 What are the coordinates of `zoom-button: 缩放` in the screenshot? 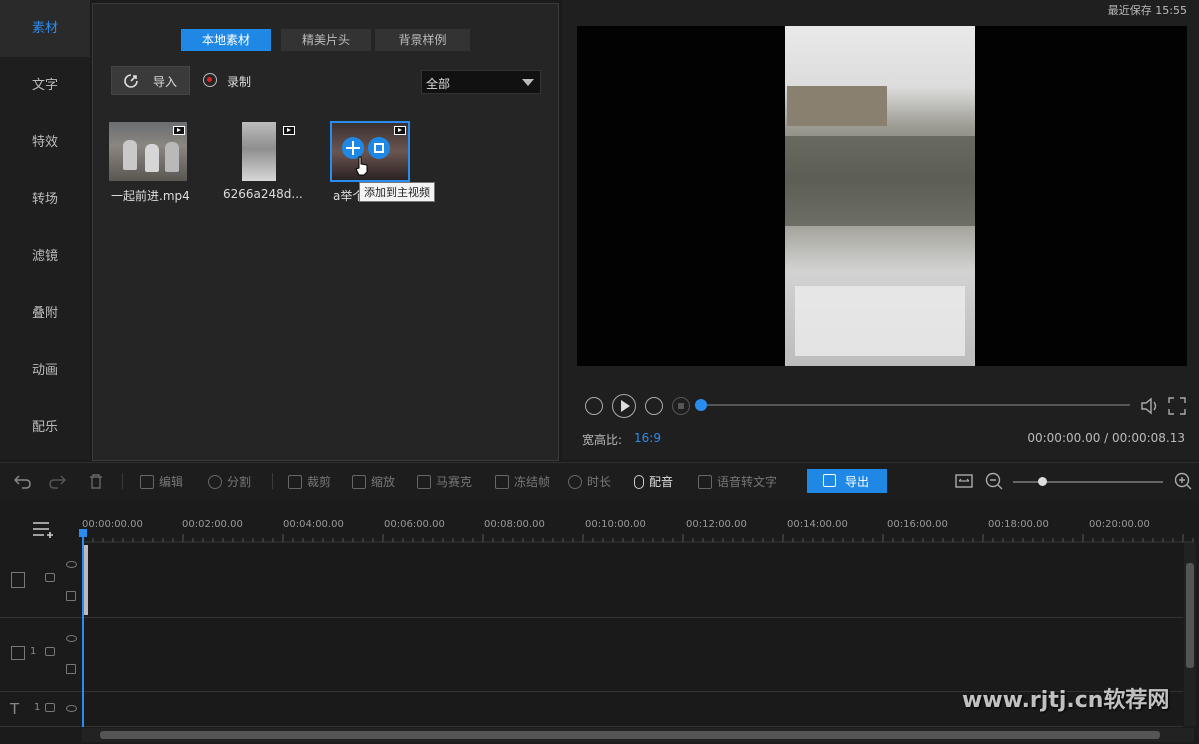 It's located at (373, 481).